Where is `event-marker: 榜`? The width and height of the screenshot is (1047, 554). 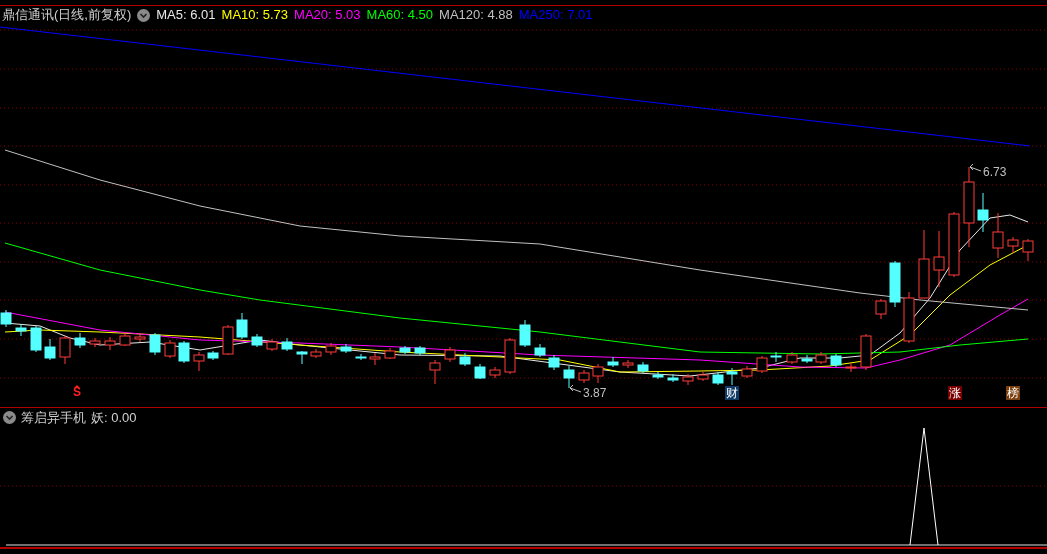
event-marker: 榜 is located at coordinates (1013, 393).